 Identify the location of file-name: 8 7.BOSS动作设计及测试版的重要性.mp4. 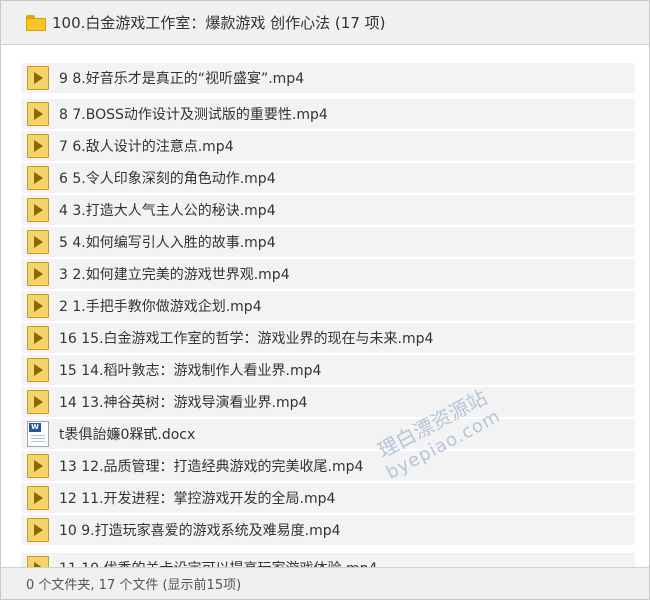
(193, 115).